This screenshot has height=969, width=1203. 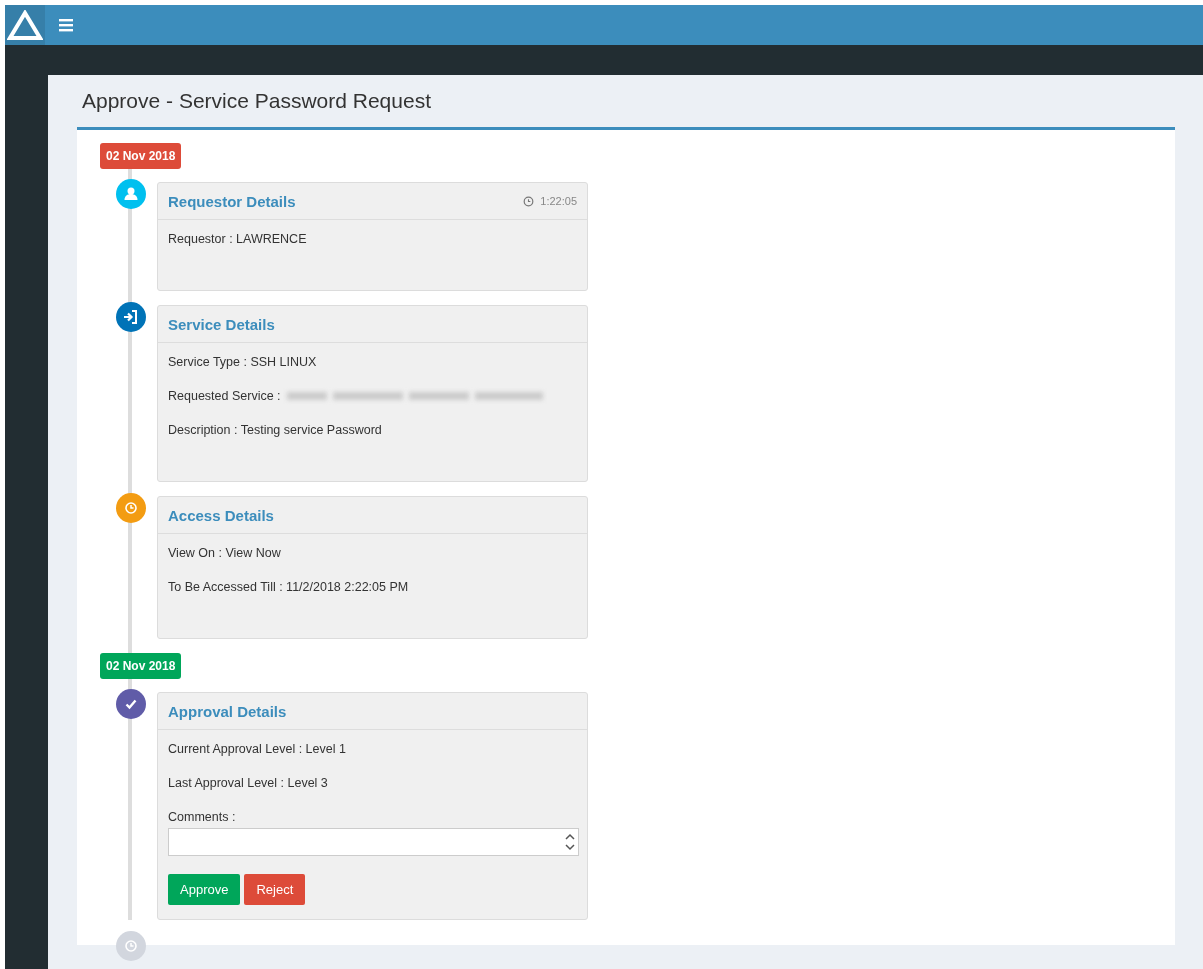 I want to click on clock-icon, so click(x=529, y=201).